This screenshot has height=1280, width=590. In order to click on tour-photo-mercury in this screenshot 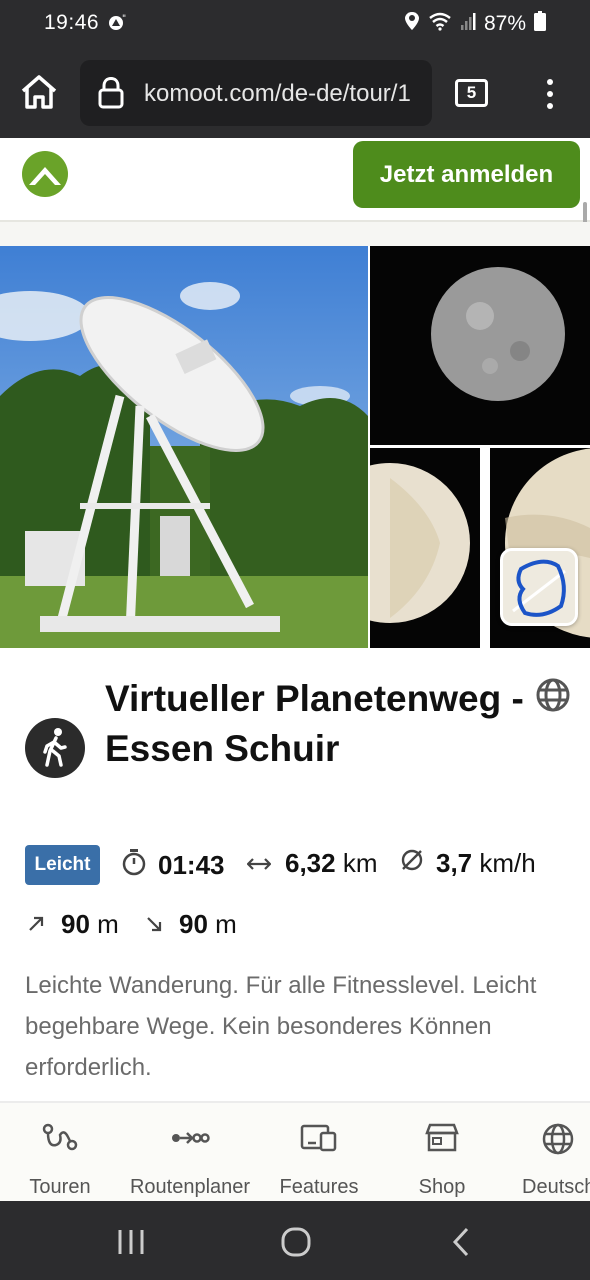, I will do `click(480, 345)`.